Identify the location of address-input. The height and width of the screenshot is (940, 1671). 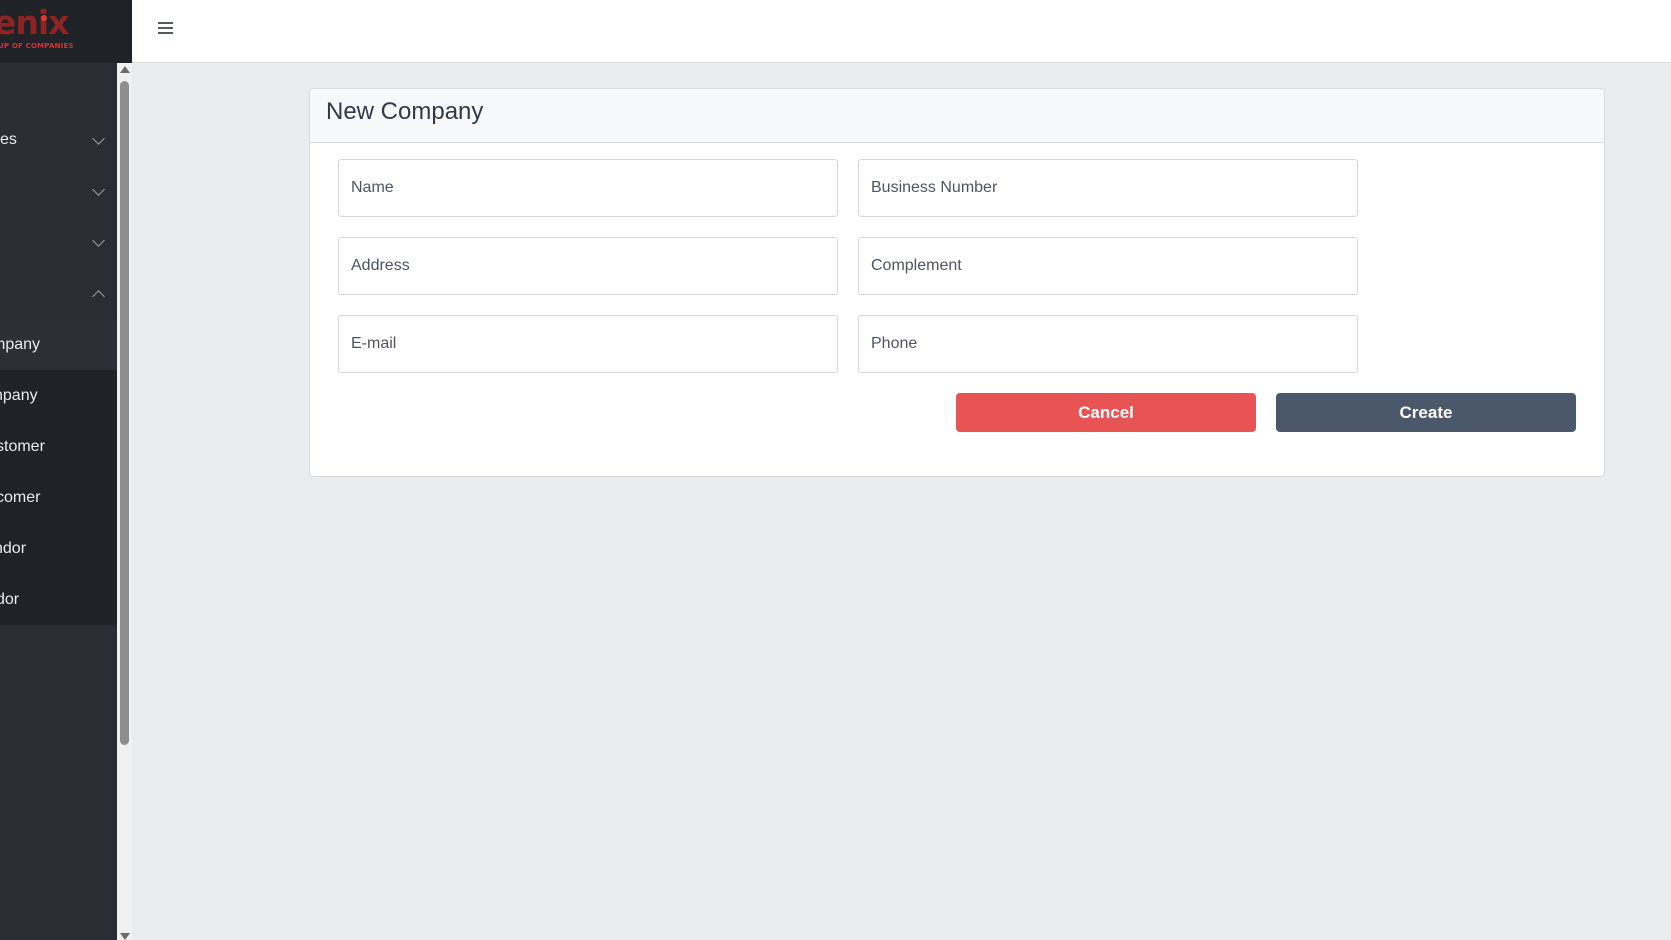
(588, 266).